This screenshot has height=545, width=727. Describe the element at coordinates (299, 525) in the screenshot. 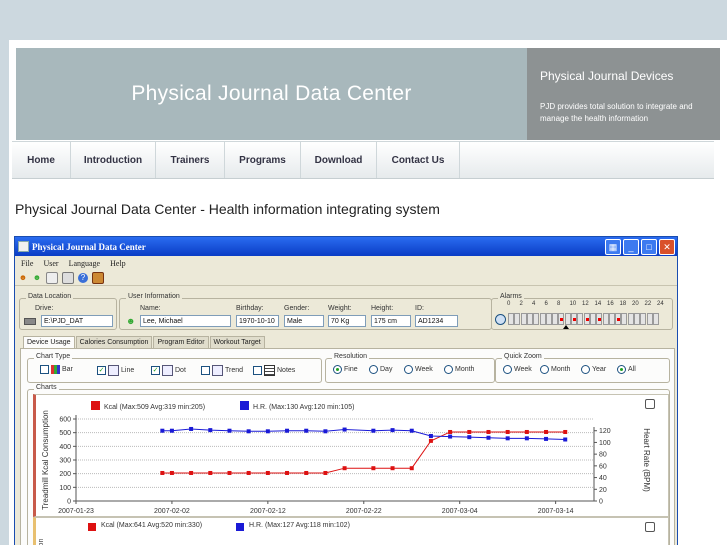

I see `chart2-hr-legend: H.R. (Max:127 Avg:118 min:102)` at that location.